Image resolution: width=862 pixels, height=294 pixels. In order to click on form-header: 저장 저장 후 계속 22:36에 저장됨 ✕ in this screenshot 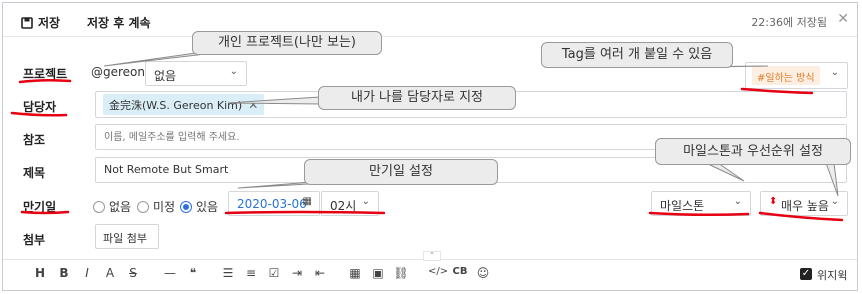, I will do `click(430, 20)`.